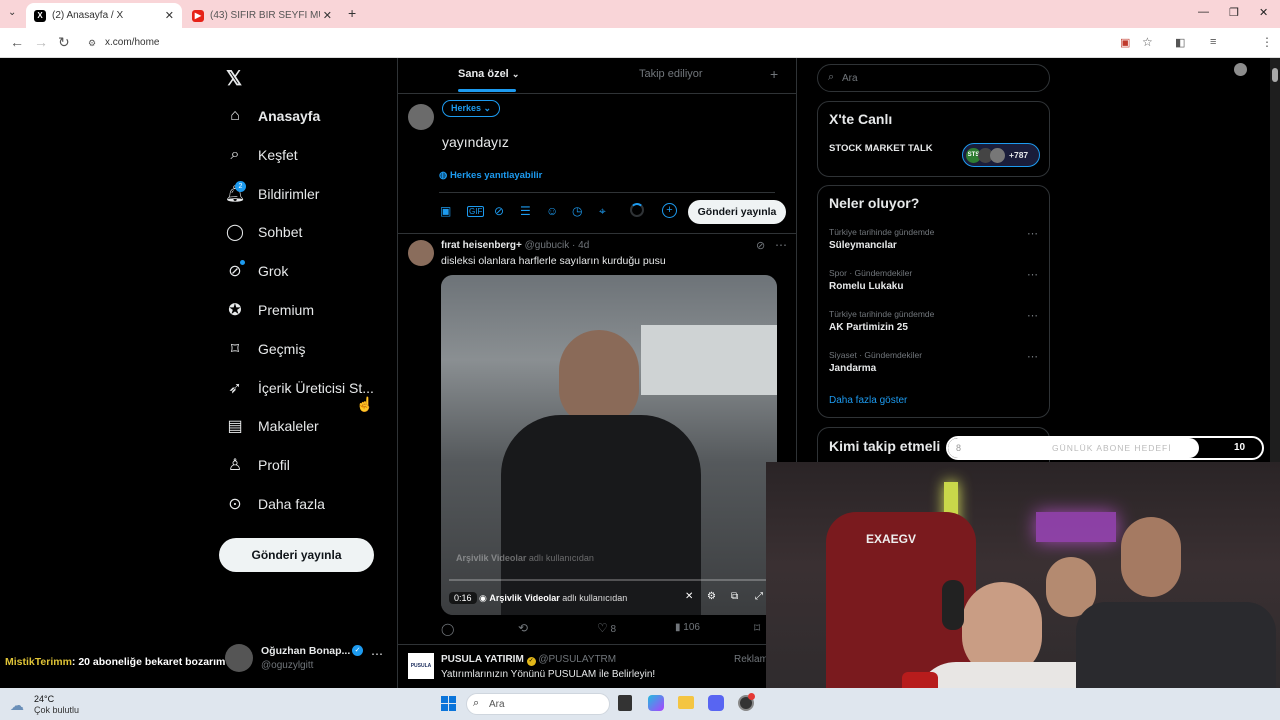  What do you see at coordinates (774, 74) in the screenshot?
I see `add-tab-icon: +` at bounding box center [774, 74].